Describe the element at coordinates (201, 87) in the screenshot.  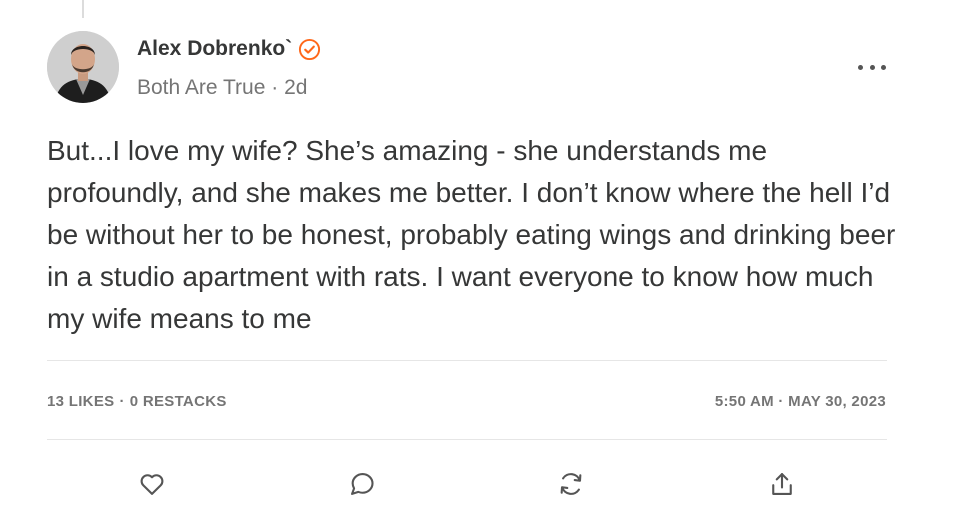
I see `publication-name: Both Are True` at that location.